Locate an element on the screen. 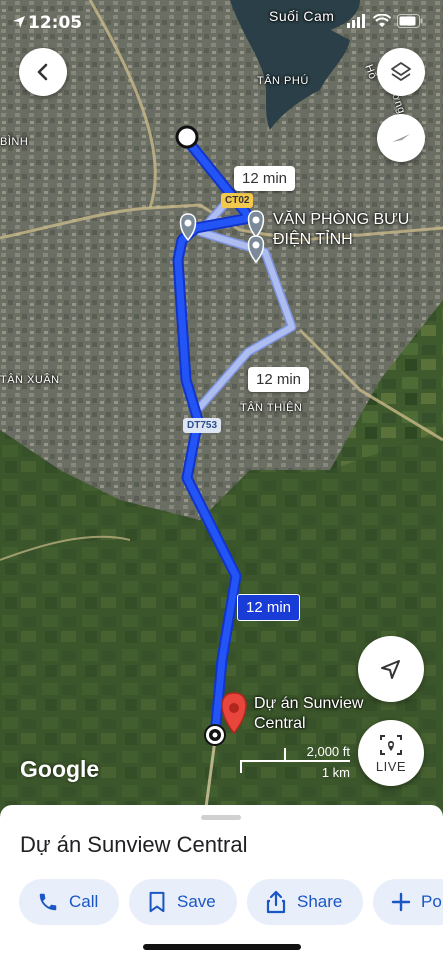  live-label: LIVE is located at coordinates (391, 766).